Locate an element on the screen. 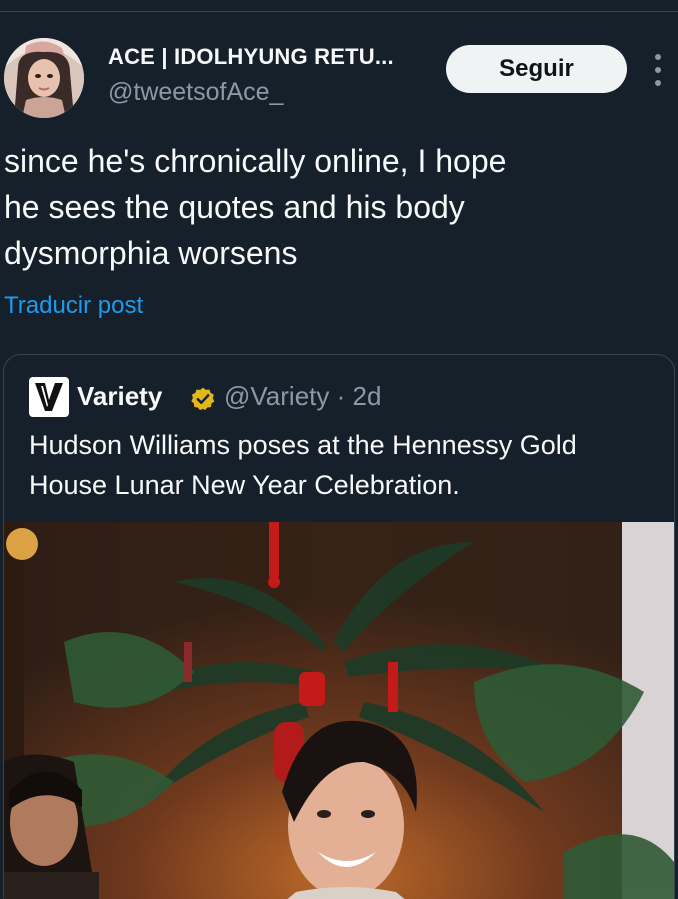 The height and width of the screenshot is (899, 678). follow-button: Seguir is located at coordinates (536, 69).